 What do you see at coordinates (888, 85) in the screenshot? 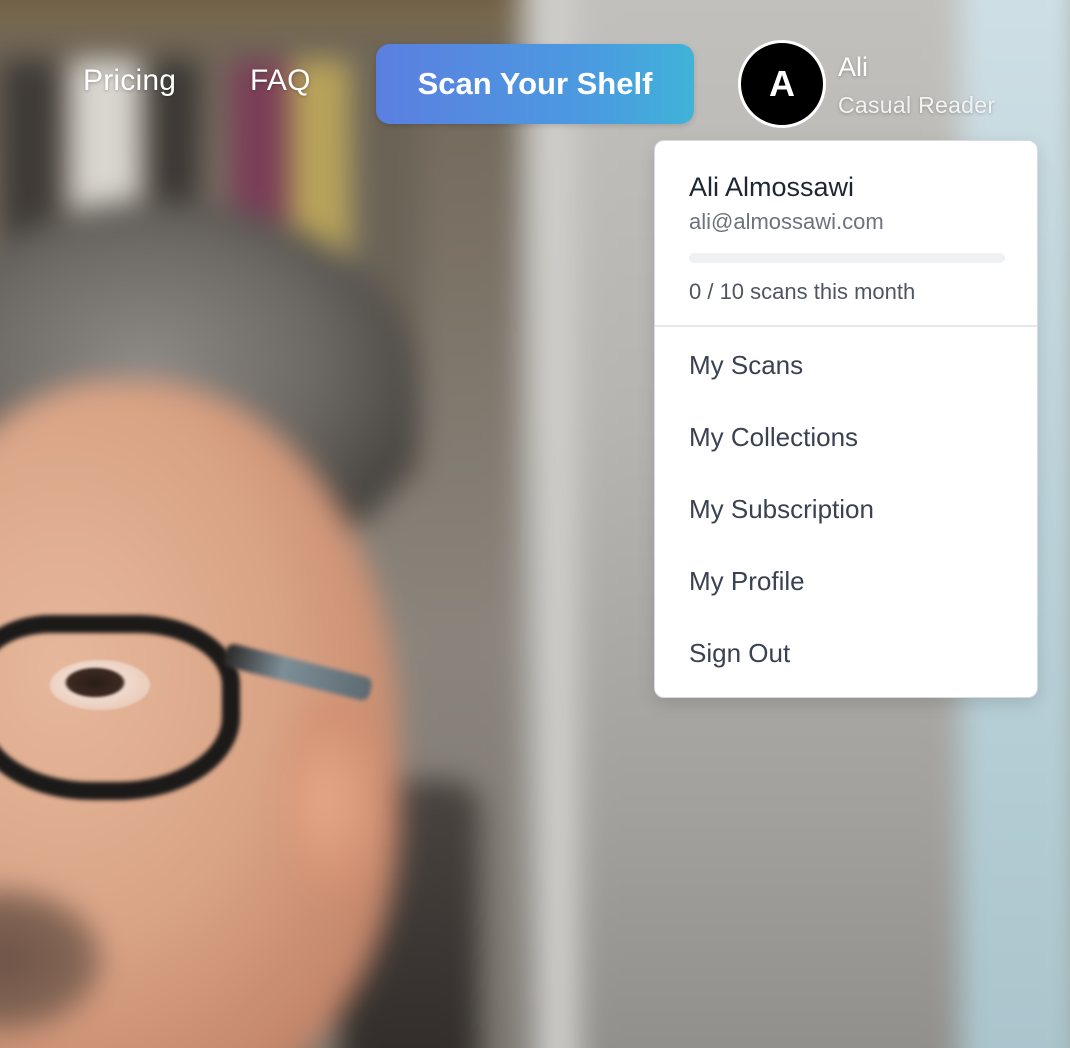
I see `user-menu-toggle: A Ali Casual Reader` at bounding box center [888, 85].